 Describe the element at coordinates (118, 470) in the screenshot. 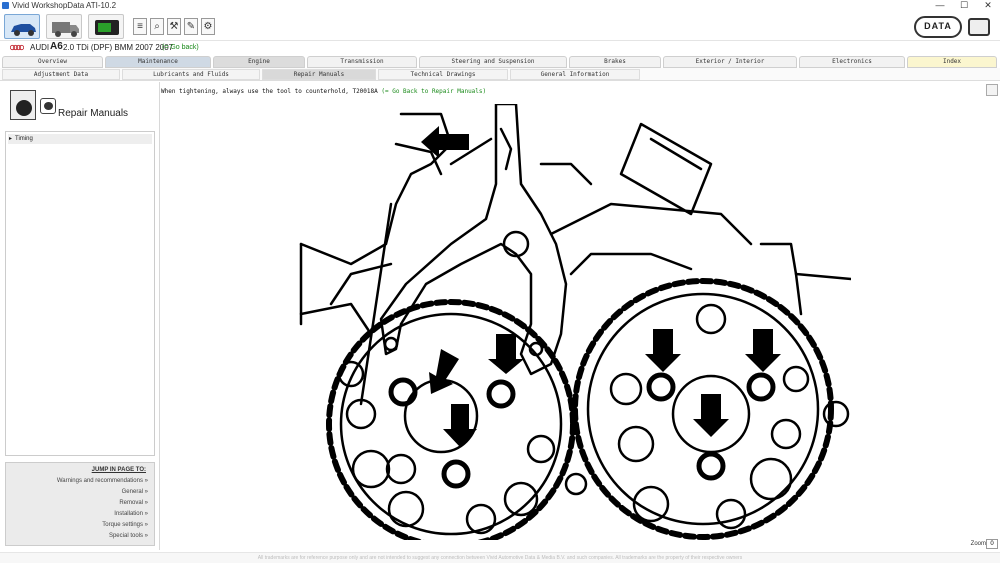

I see `jump-heading: JUMP IN PAGE TO:` at that location.